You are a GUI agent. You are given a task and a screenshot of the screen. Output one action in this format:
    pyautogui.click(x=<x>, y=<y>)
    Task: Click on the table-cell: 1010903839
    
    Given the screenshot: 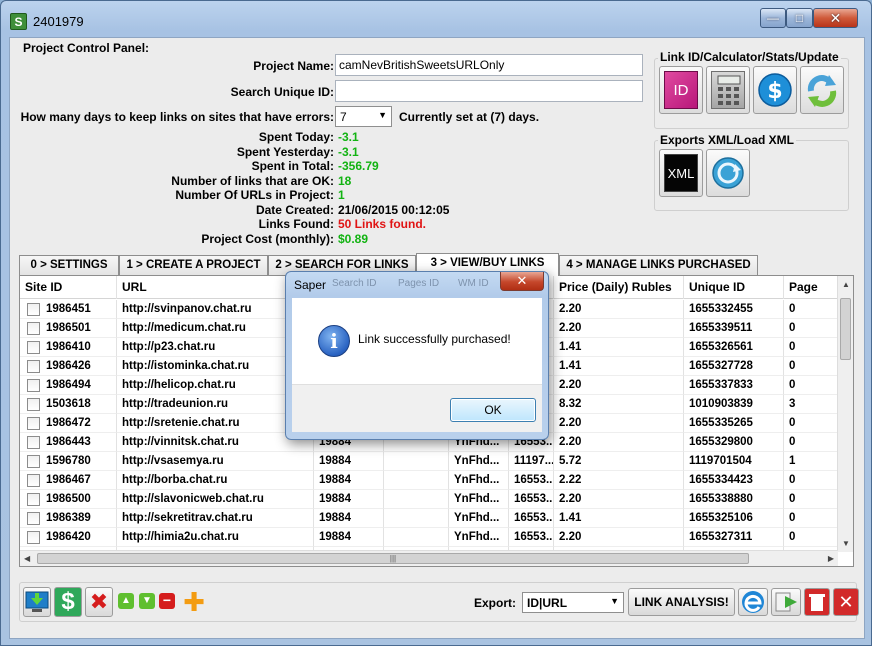 What is the action you would take?
    pyautogui.click(x=734, y=404)
    